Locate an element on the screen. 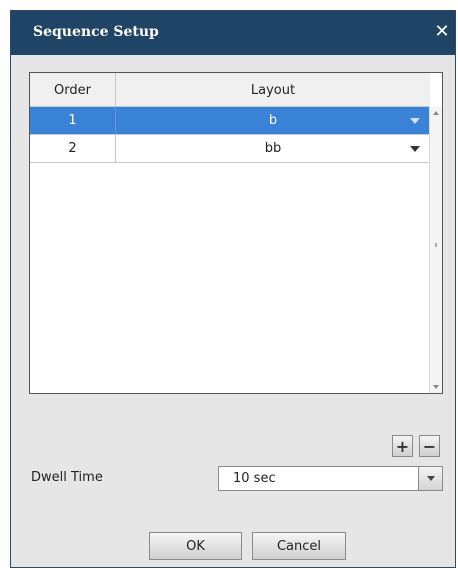 This screenshot has width=458, height=568. dwell-time-value: 10 sec is located at coordinates (254, 478).